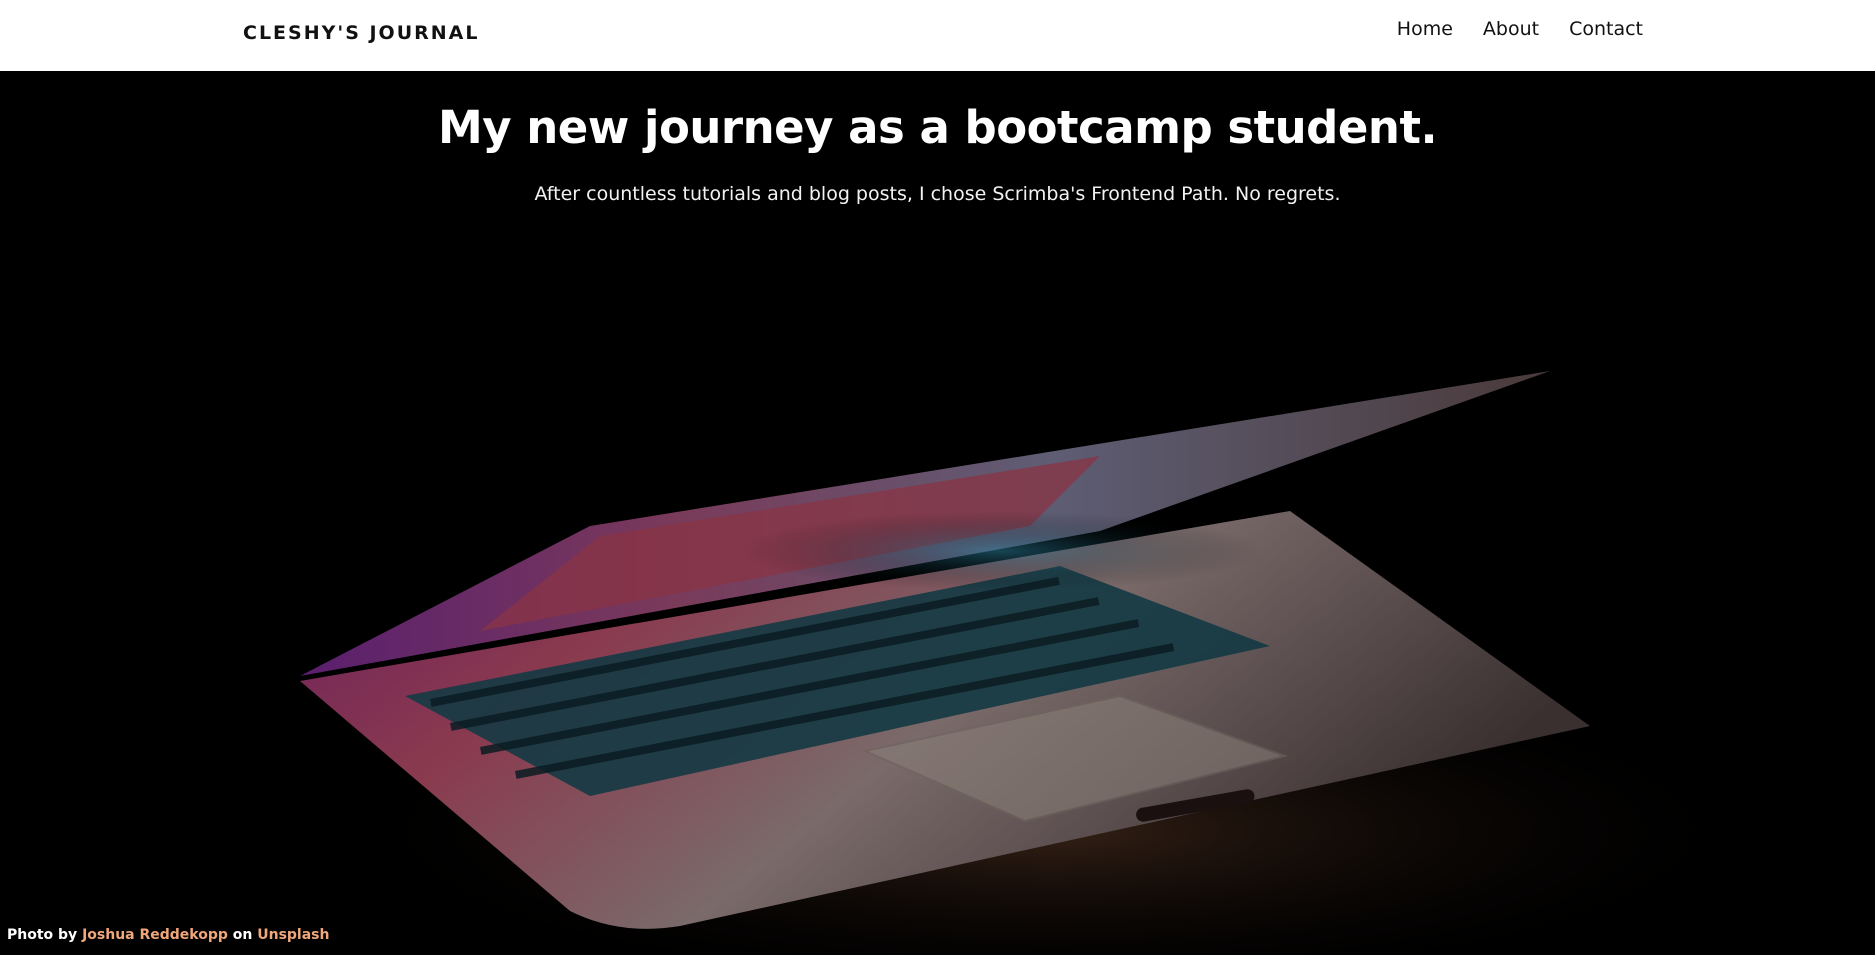 Image resolution: width=1875 pixels, height=955 pixels. Describe the element at coordinates (155, 935) in the screenshot. I see `credit-author-link: Joshua Reddekopp` at that location.